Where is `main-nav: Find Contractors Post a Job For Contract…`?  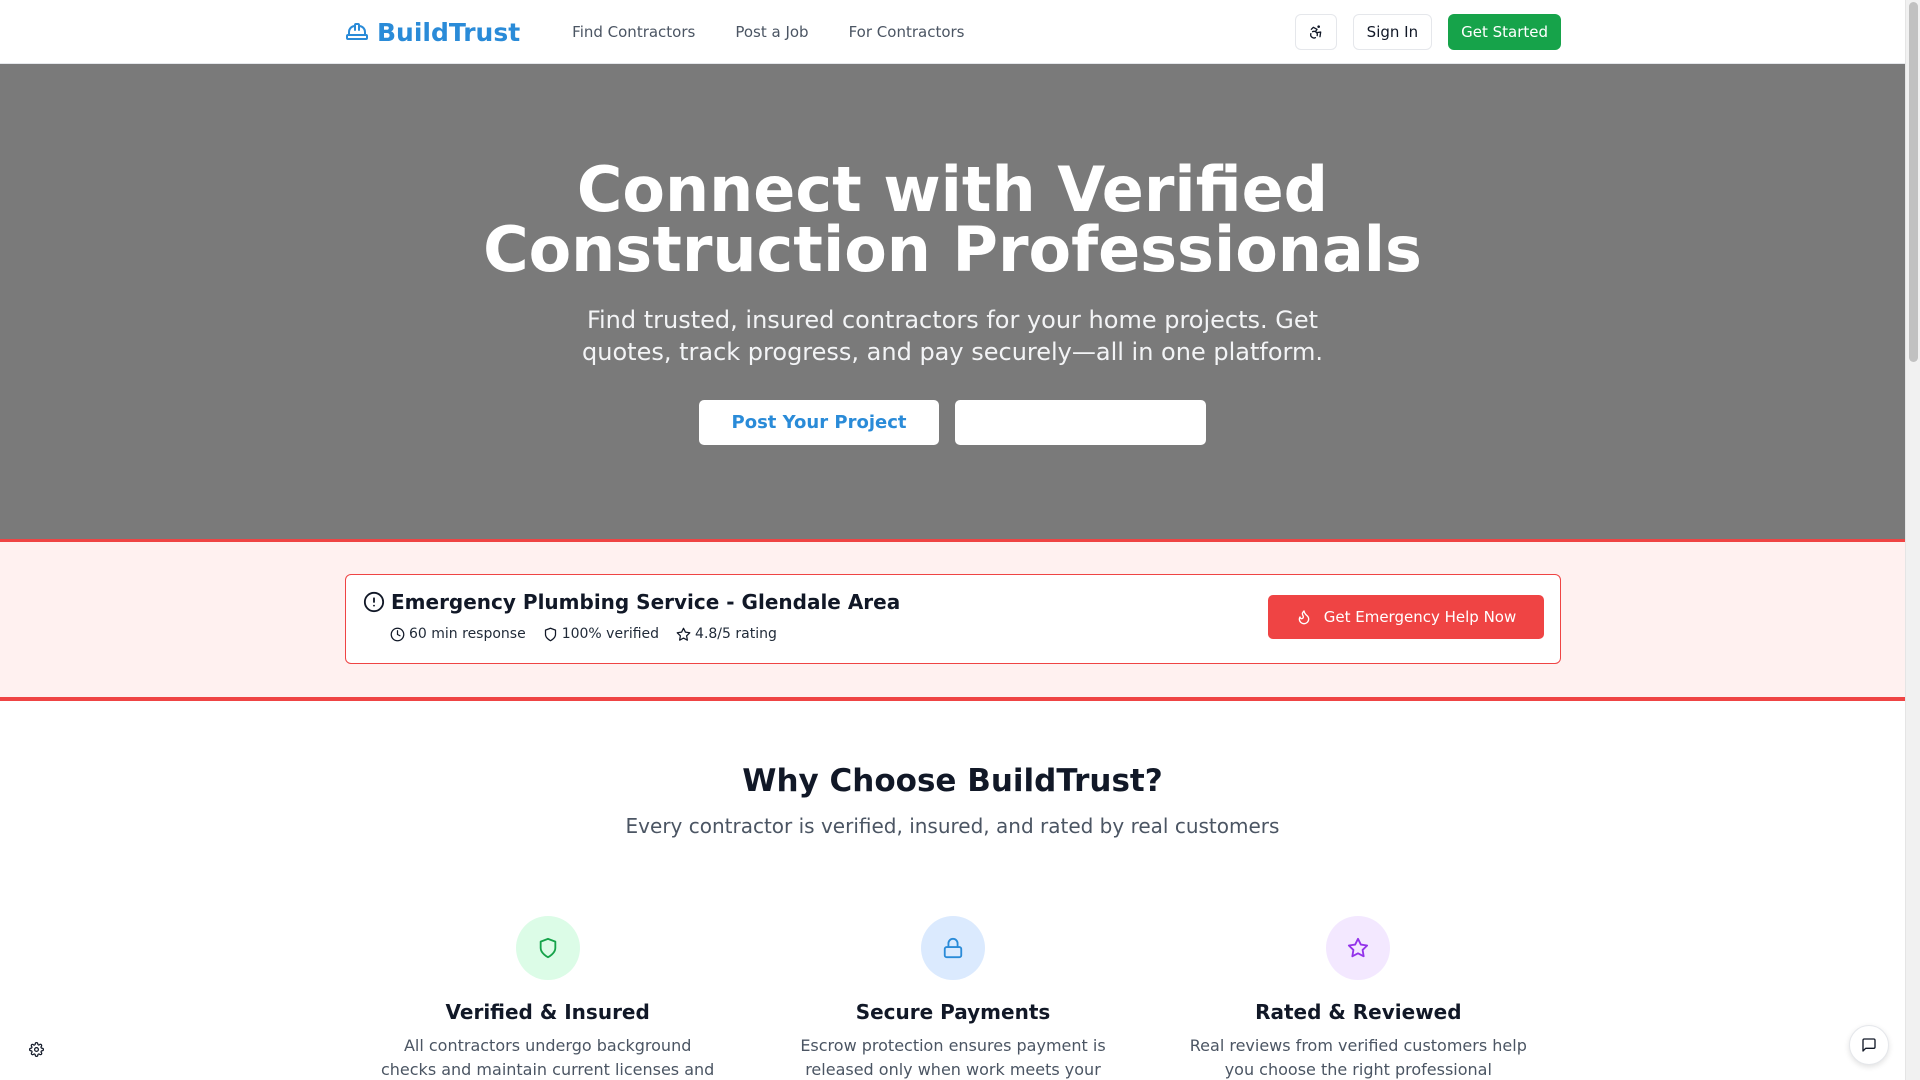
main-nav: Find Contractors Post a Job For Contract… is located at coordinates (768, 32).